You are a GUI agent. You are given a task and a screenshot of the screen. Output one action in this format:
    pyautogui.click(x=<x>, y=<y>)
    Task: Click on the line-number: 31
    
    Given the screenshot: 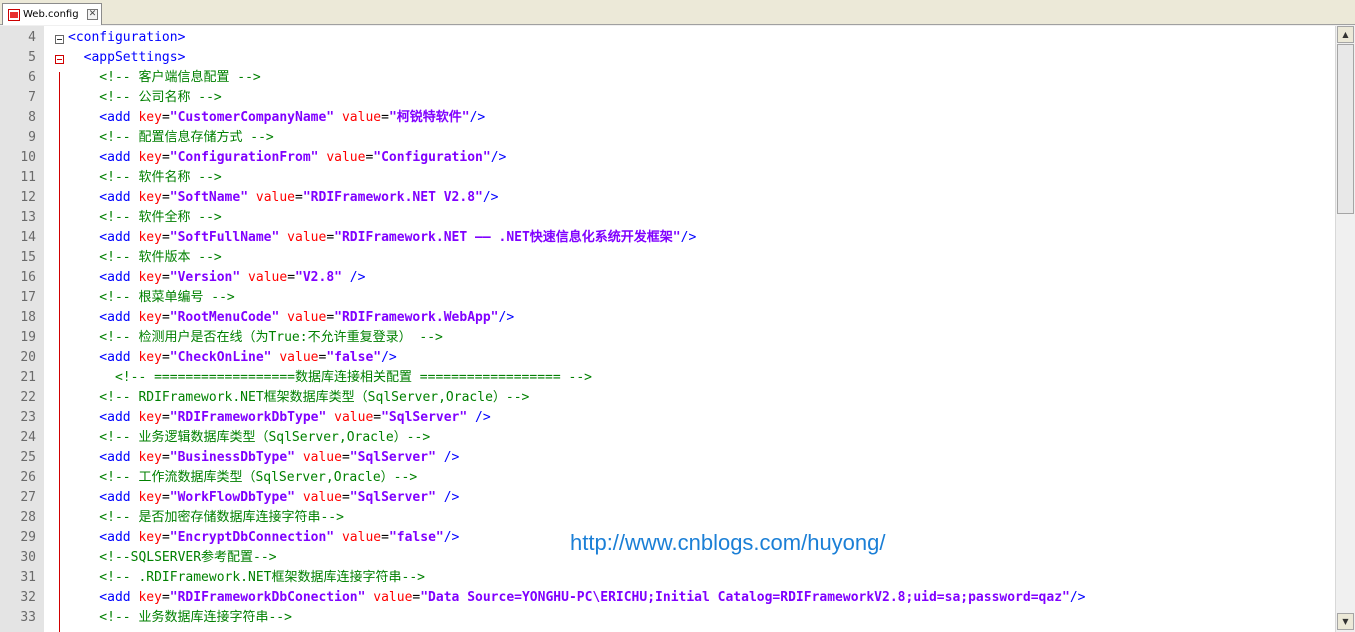 What is the action you would take?
    pyautogui.click(x=28, y=577)
    